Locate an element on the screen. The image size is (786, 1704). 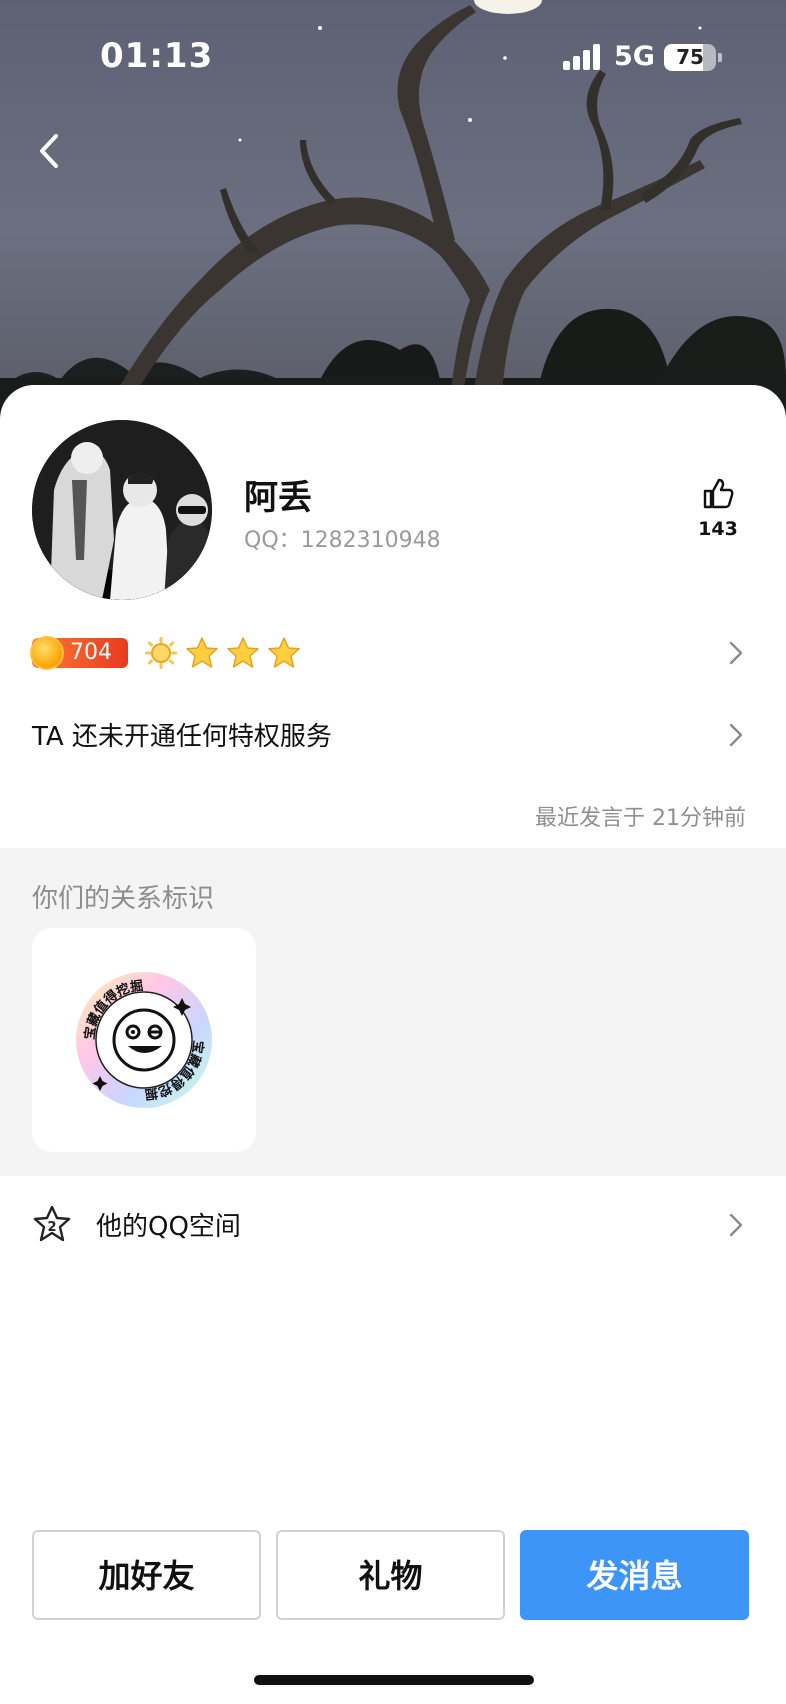
privilege-text: TA 还未开通任何特权服务 is located at coordinates (182, 737).